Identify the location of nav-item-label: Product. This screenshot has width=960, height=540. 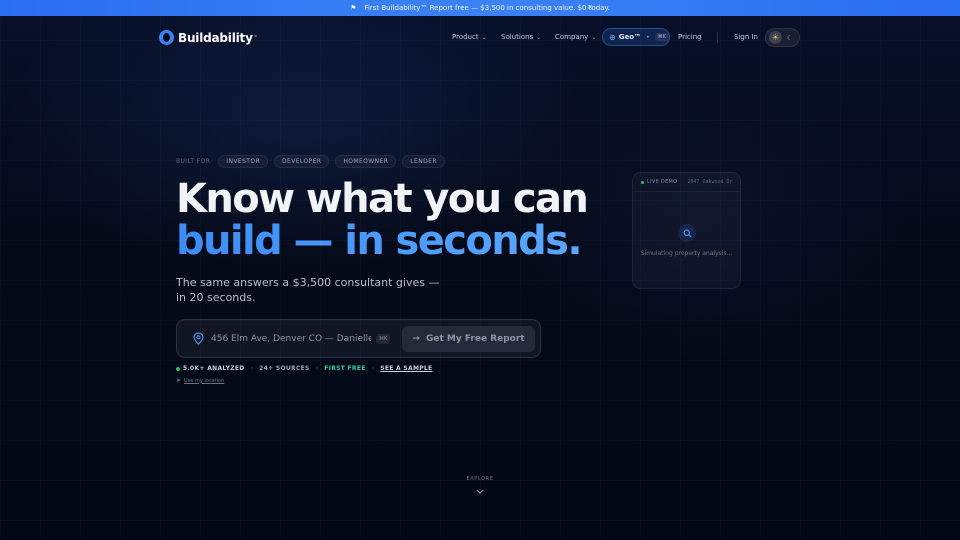
(465, 37).